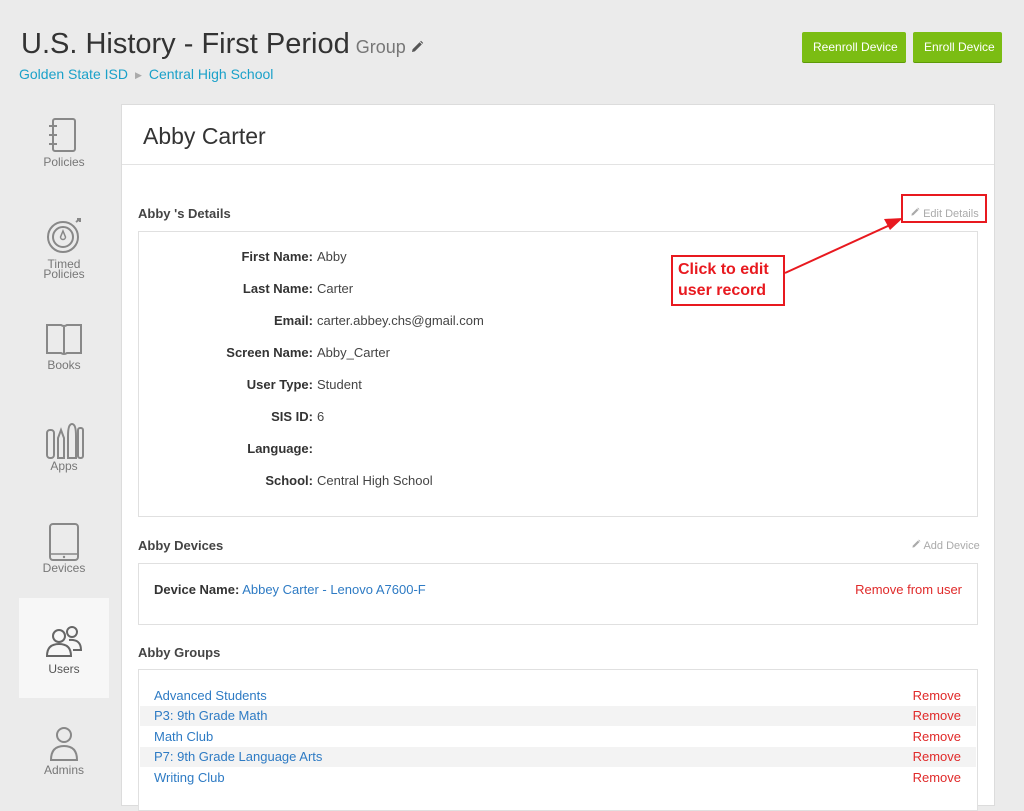 This screenshot has height=811, width=1024. What do you see at coordinates (951, 546) in the screenshot?
I see `add-device-label: Add Device` at bounding box center [951, 546].